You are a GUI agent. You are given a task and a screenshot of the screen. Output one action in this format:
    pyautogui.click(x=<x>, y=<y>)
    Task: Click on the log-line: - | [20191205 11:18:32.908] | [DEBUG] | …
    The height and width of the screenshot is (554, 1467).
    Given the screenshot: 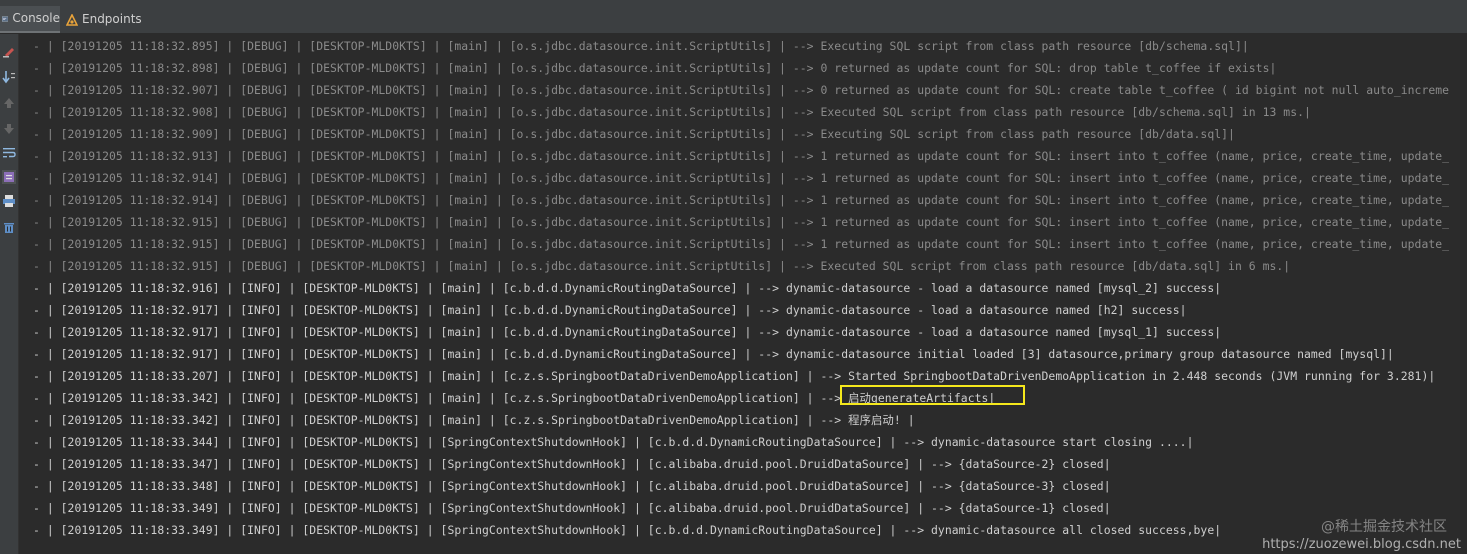 What is the action you would take?
    pyautogui.click(x=672, y=112)
    